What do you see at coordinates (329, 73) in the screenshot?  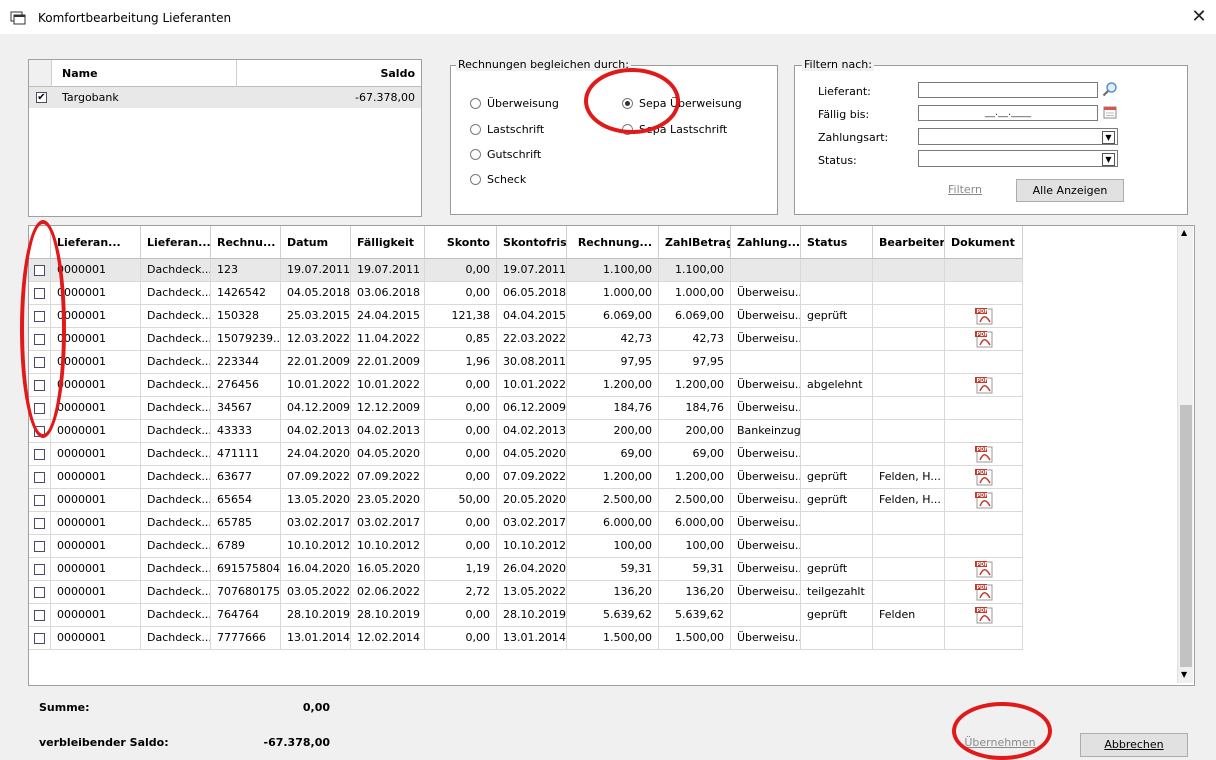 I see `account-header-saldo: Saldo` at bounding box center [329, 73].